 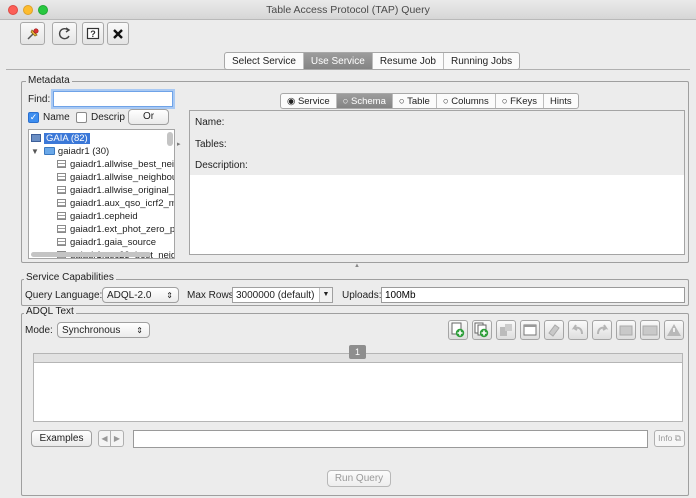 I want to click on add-query-button, so click(x=458, y=330).